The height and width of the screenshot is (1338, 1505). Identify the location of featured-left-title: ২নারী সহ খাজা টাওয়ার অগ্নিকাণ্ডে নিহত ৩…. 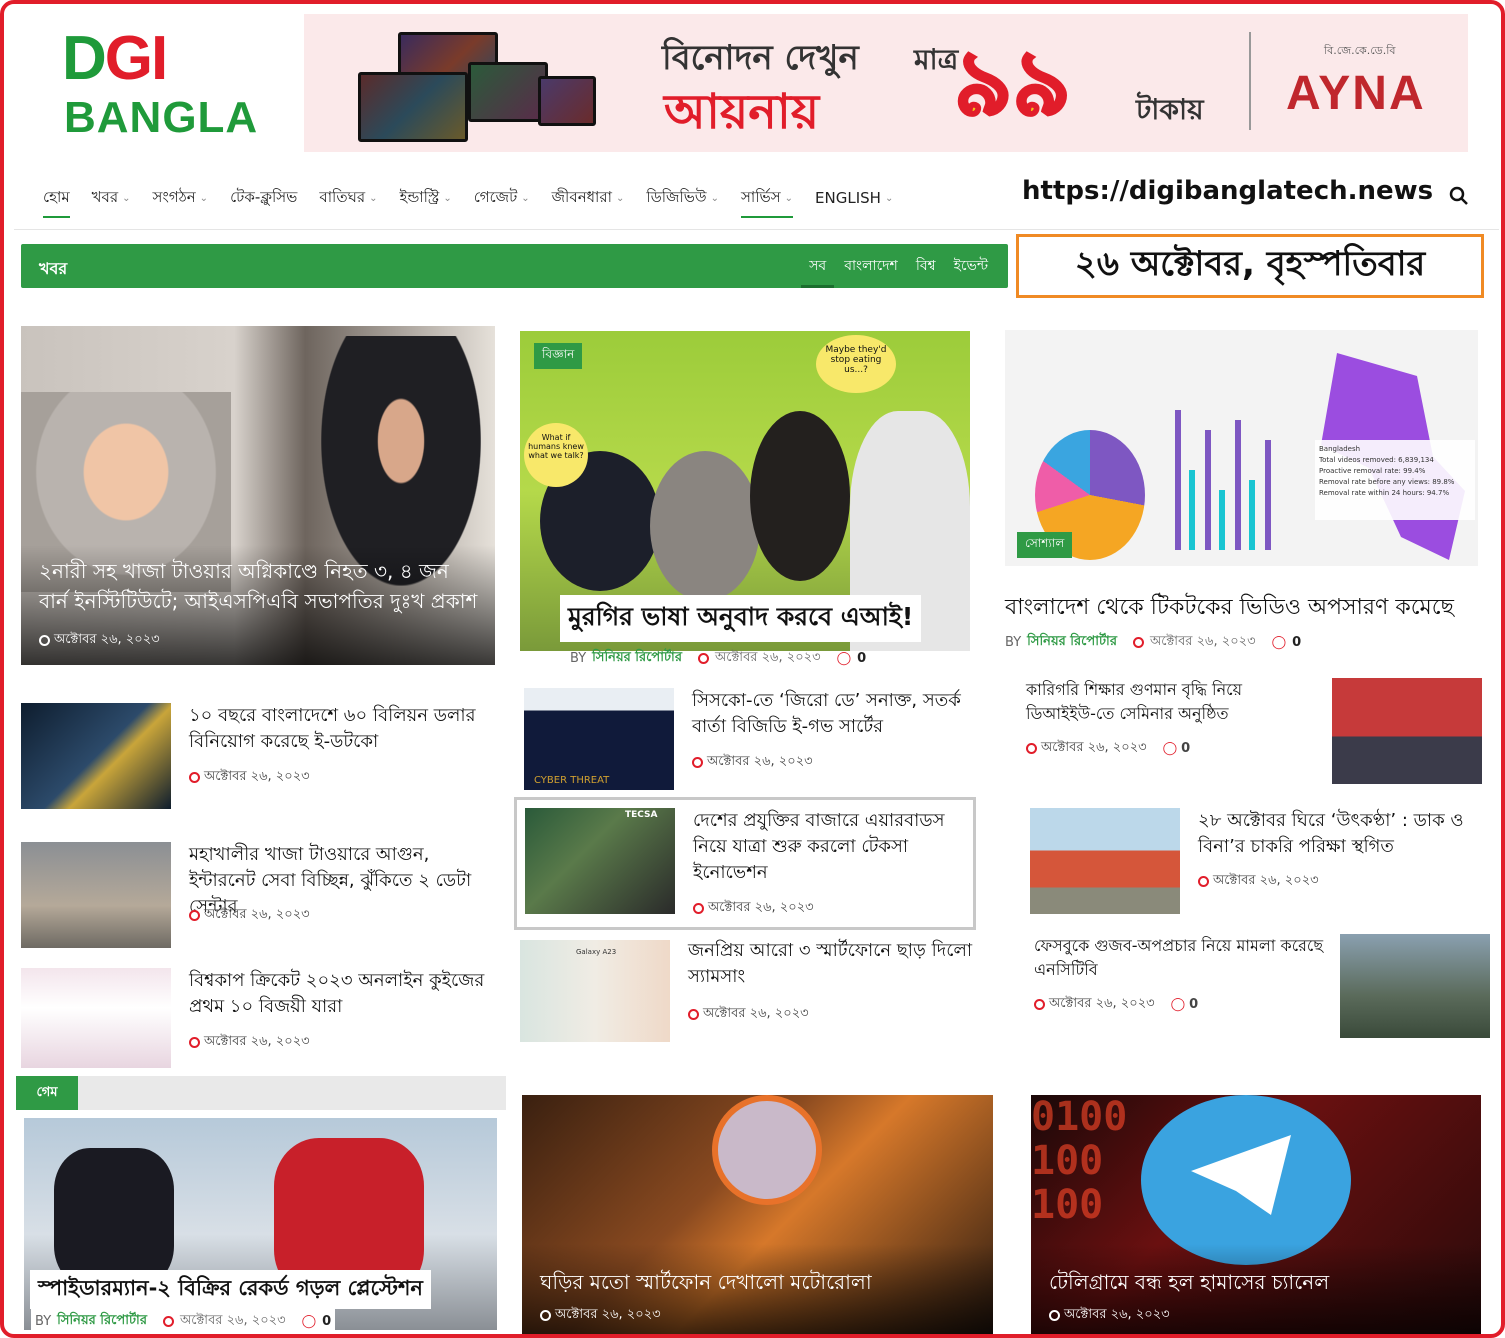
(259, 586).